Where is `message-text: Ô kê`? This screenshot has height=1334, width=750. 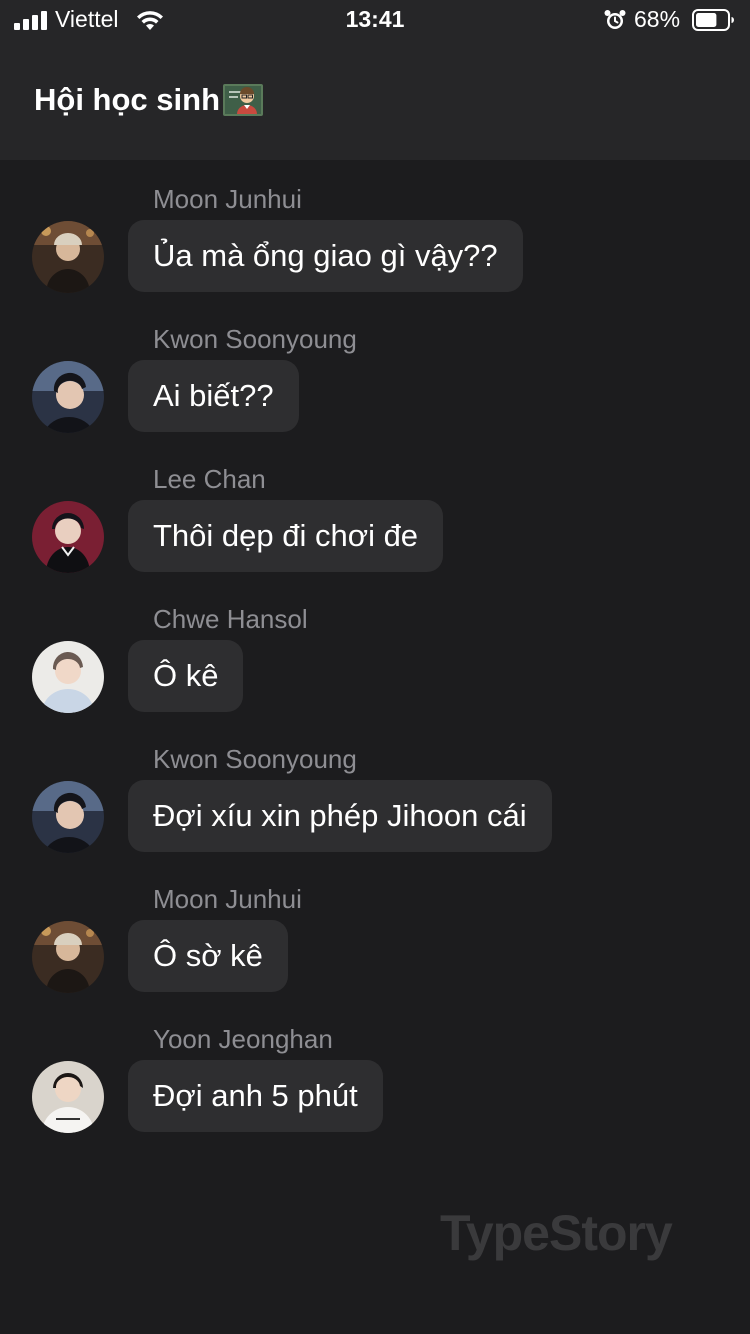
message-text: Ô kê is located at coordinates (186, 675).